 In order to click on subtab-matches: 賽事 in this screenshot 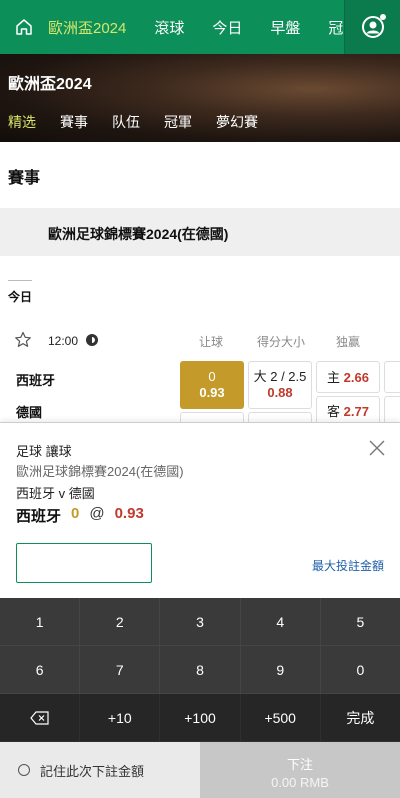, I will do `click(74, 122)`.